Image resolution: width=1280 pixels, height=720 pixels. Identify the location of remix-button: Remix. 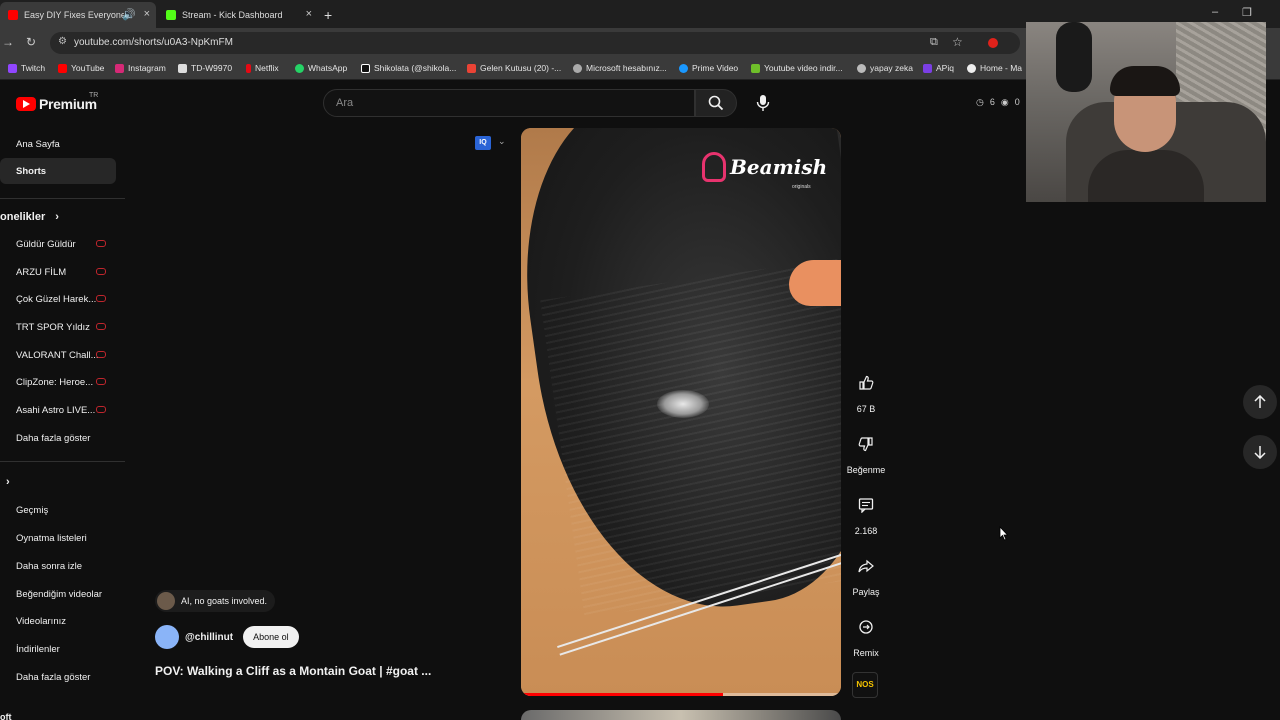
(866, 635).